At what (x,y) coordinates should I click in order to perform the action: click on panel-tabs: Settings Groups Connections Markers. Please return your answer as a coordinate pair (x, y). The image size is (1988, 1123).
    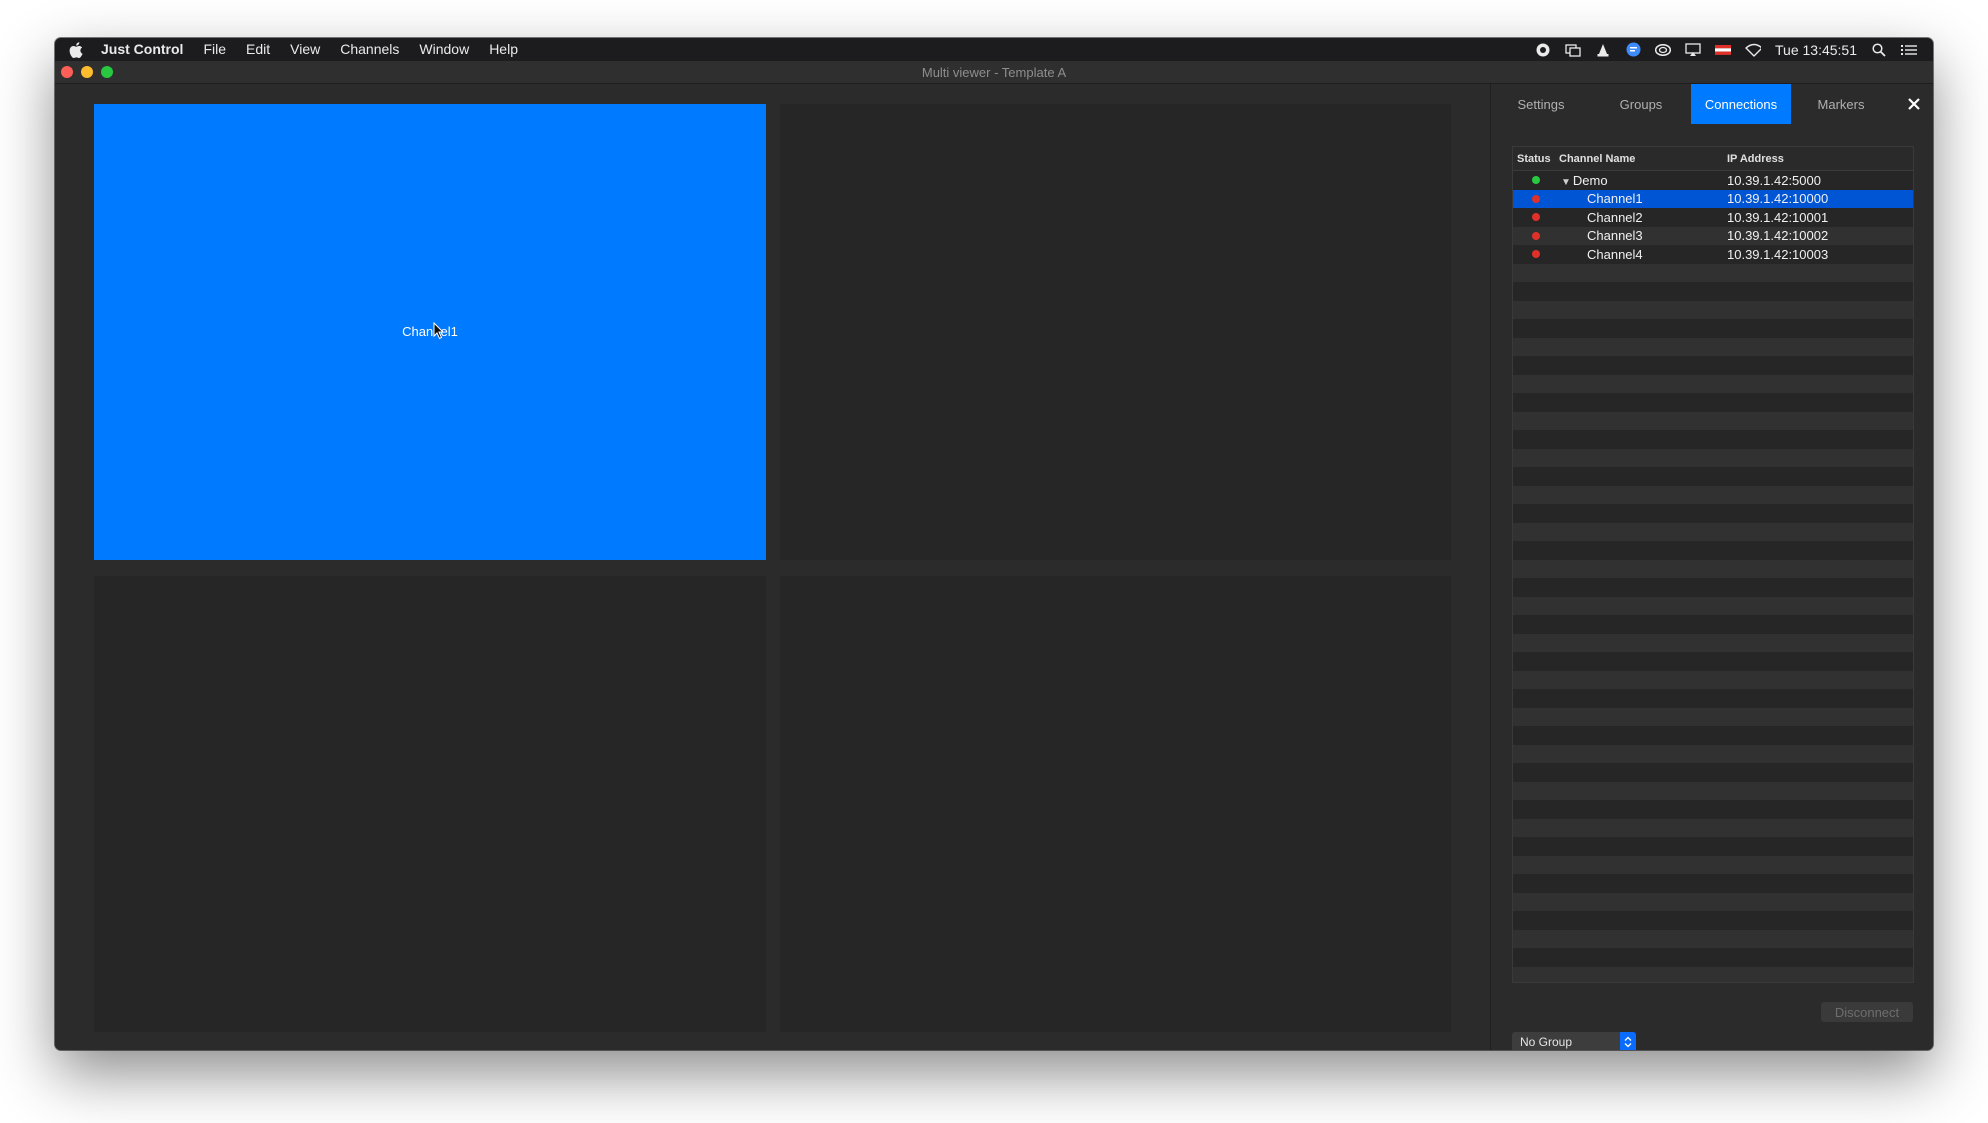
    Looking at the image, I should click on (1712, 104).